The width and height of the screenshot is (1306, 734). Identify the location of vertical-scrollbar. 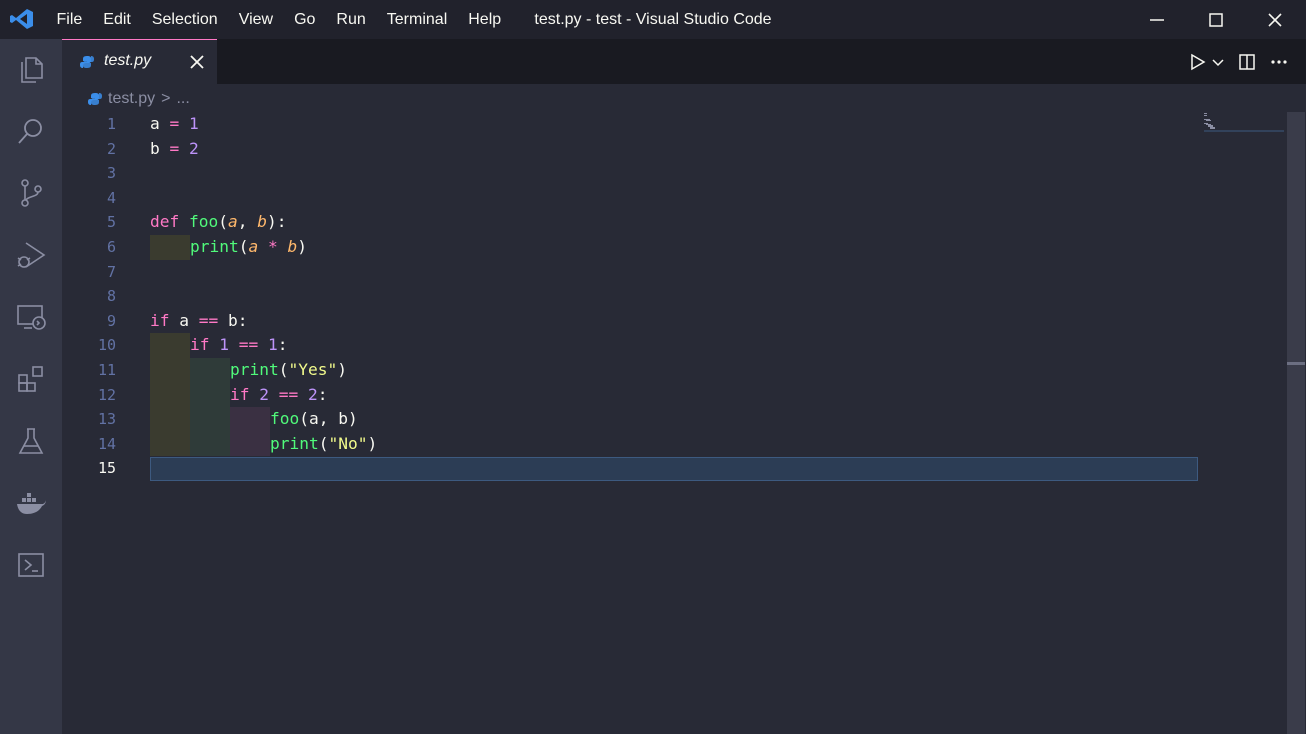
(1296, 423).